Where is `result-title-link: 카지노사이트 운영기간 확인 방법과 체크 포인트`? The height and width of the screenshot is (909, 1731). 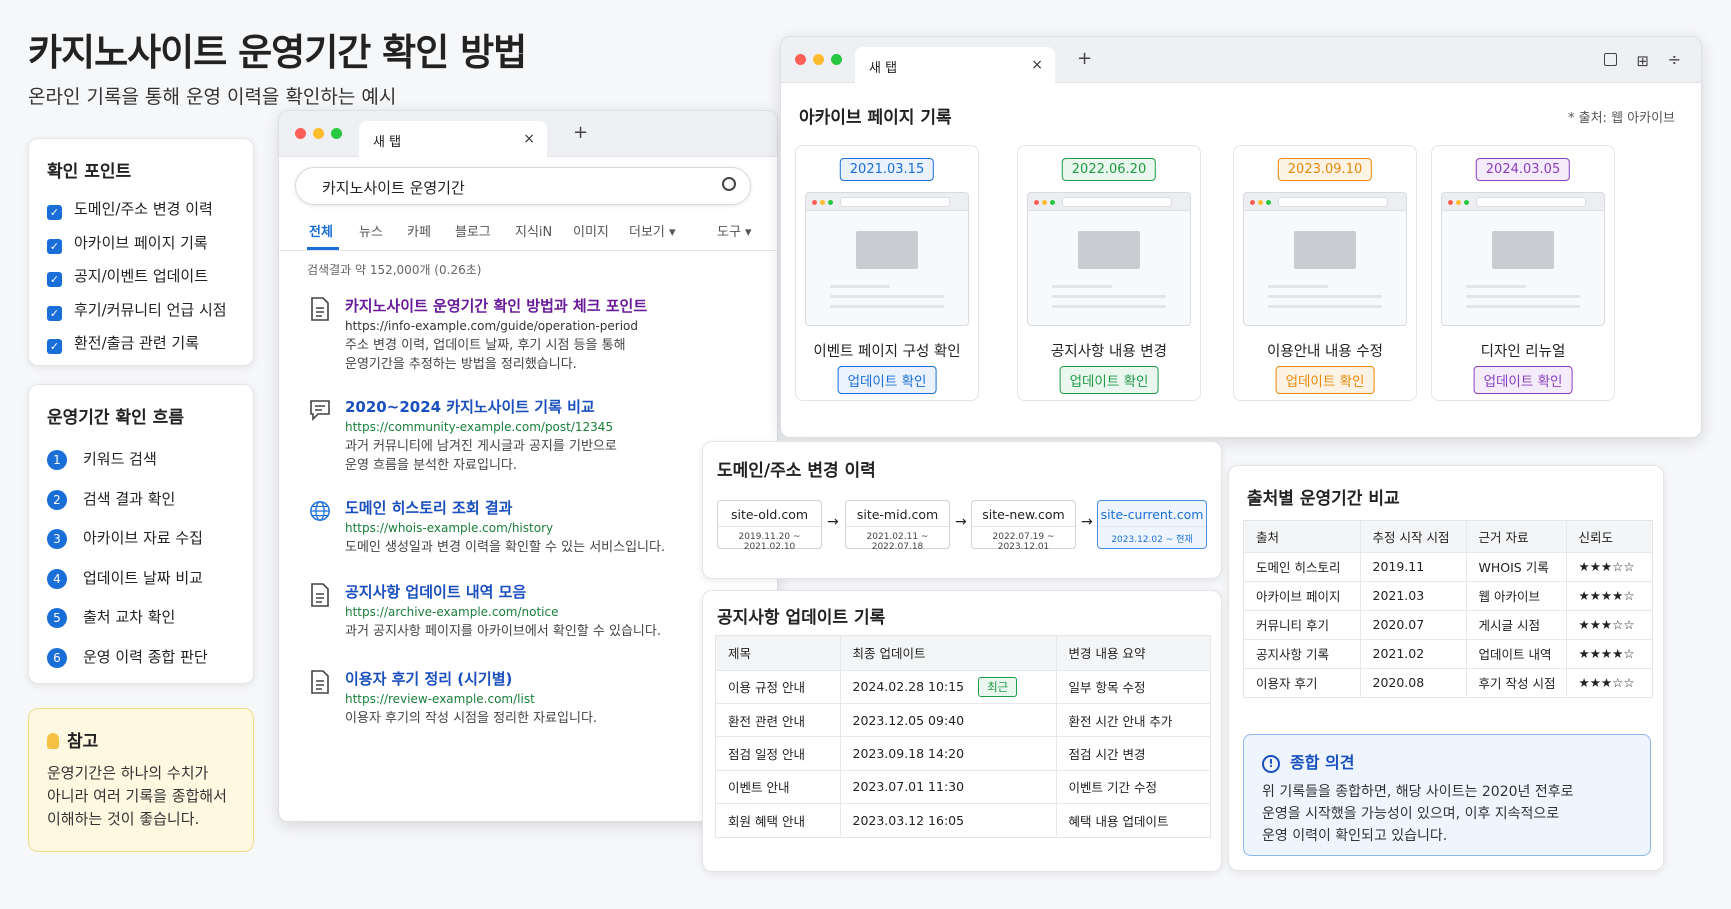
result-title-link: 카지노사이트 운영기간 확인 방법과 체크 포인트 is located at coordinates (535, 305).